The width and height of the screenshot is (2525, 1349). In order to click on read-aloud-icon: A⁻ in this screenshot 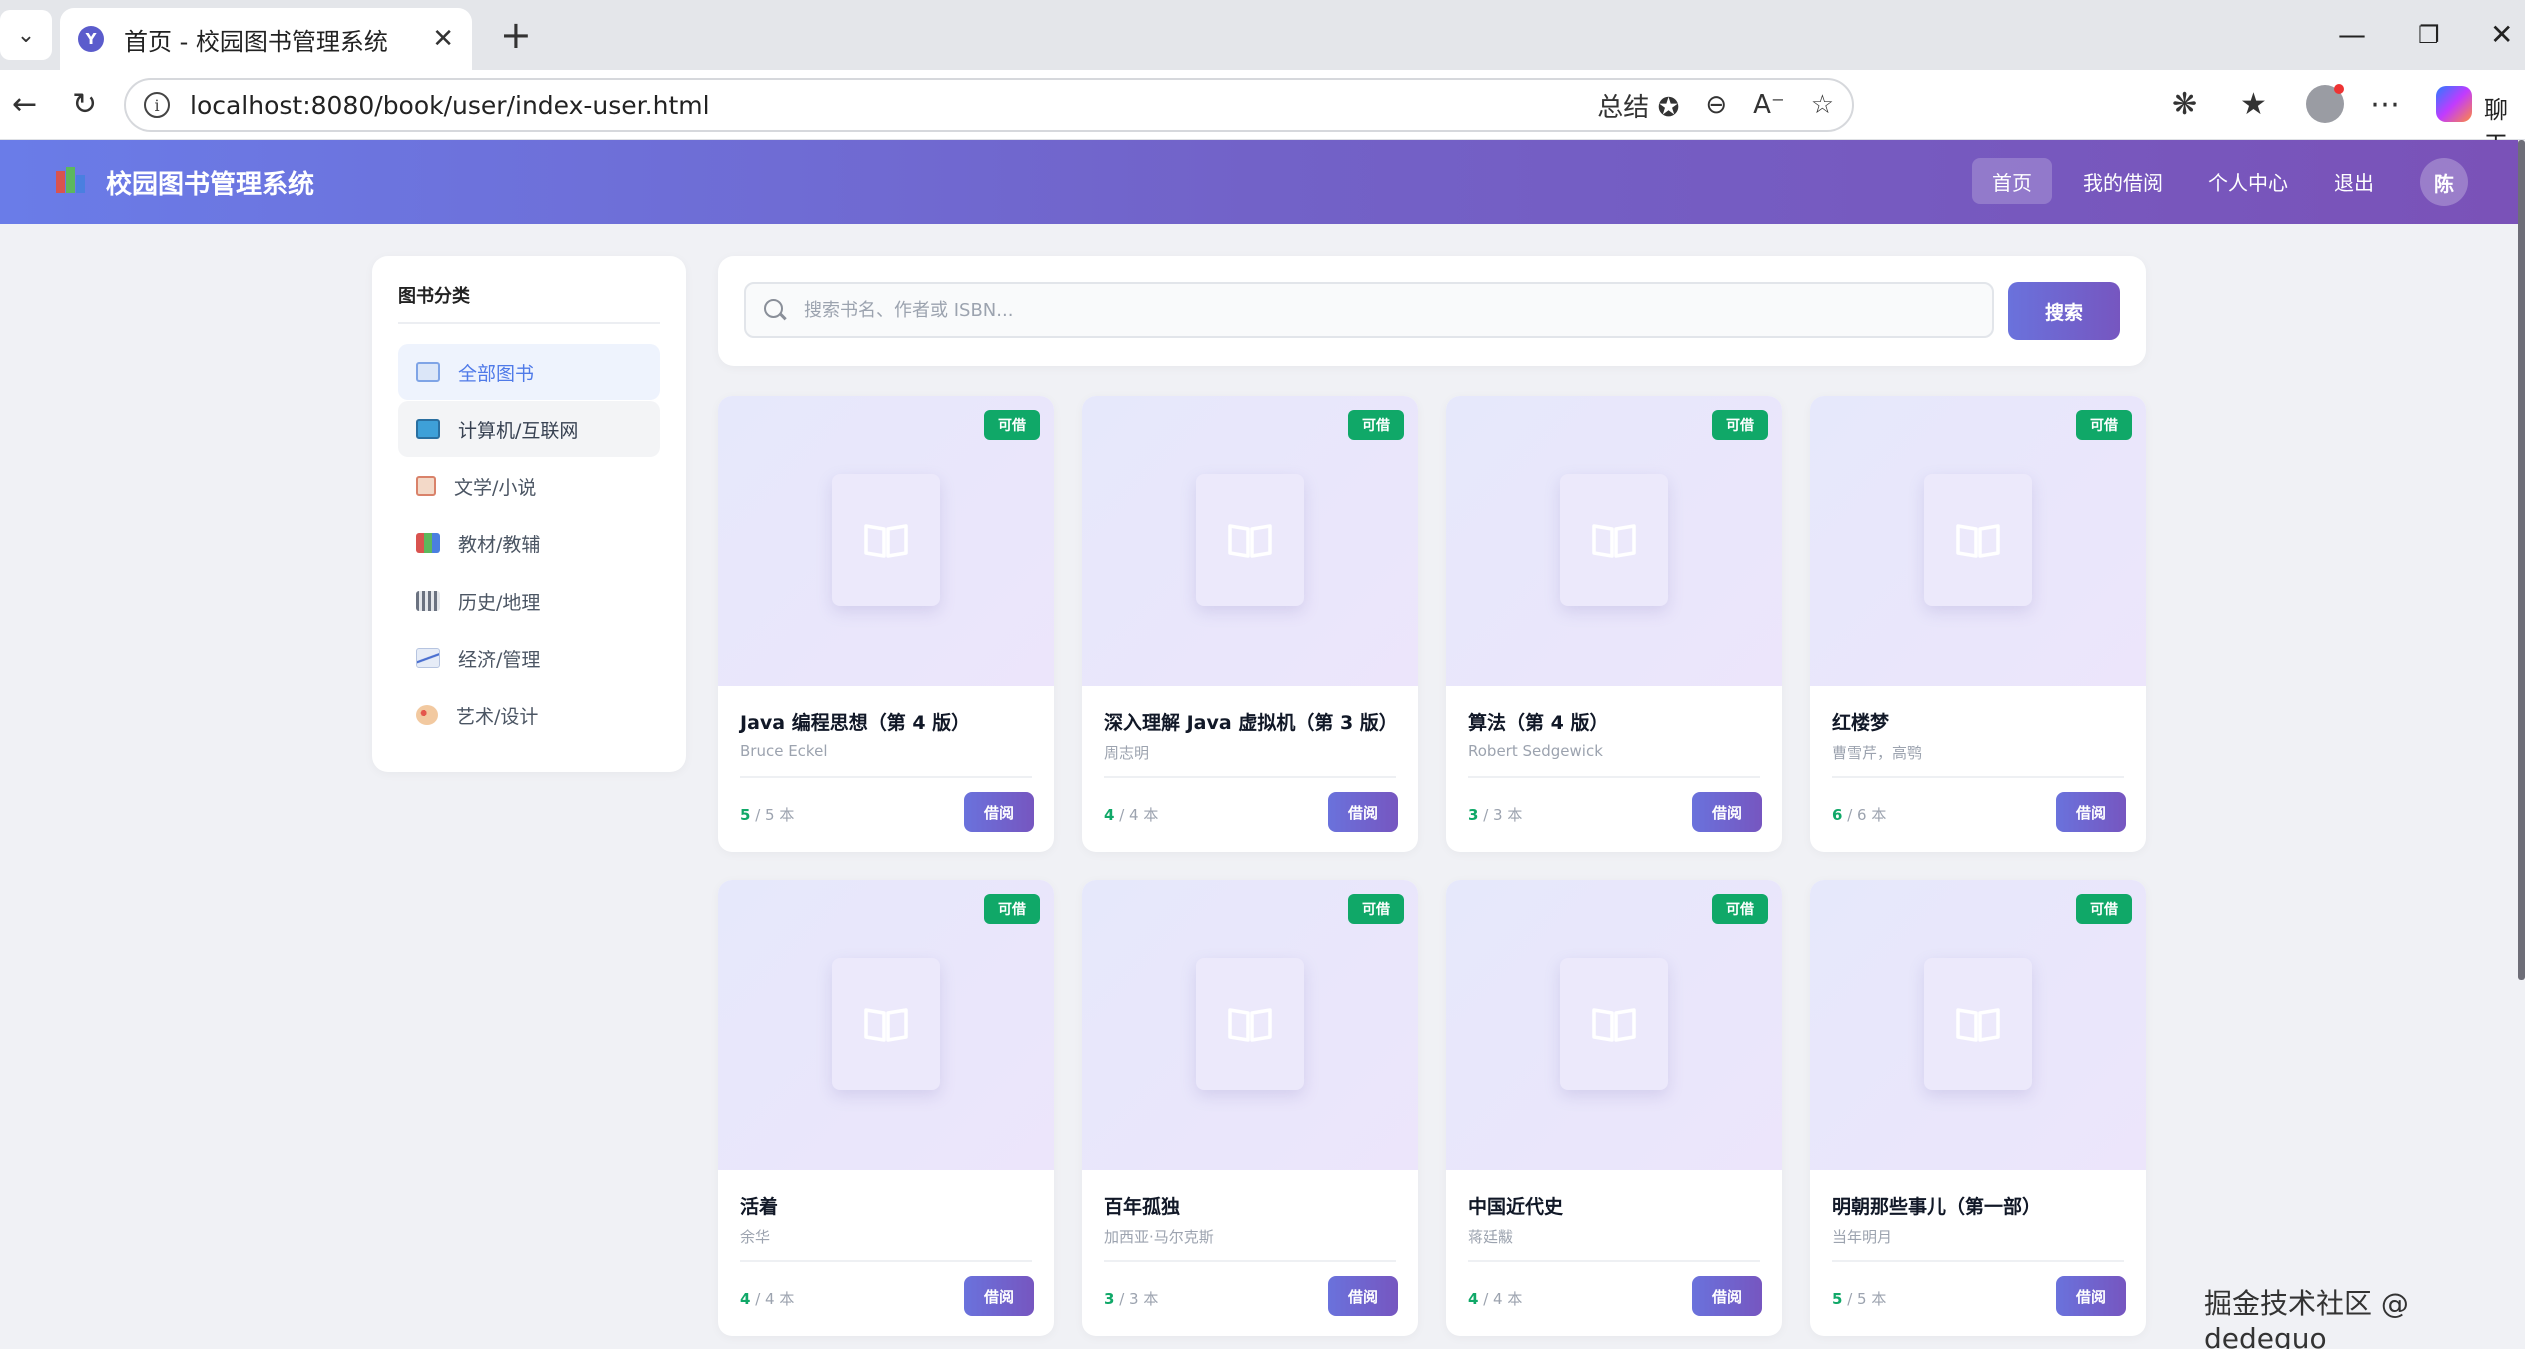, I will do `click(1769, 105)`.